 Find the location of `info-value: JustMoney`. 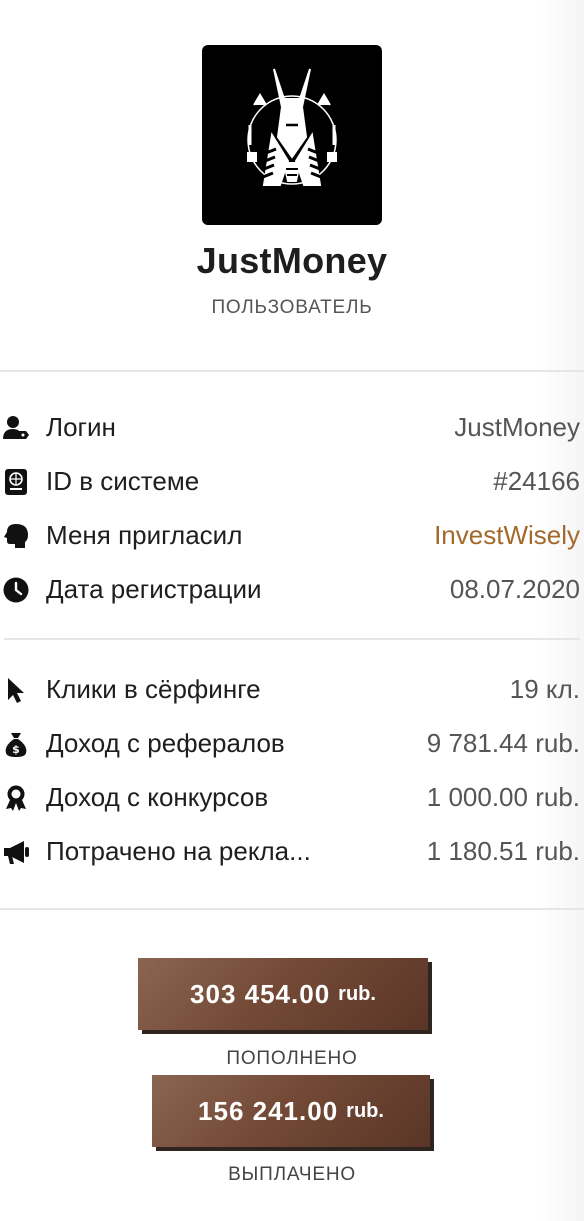

info-value: JustMoney is located at coordinates (517, 427).